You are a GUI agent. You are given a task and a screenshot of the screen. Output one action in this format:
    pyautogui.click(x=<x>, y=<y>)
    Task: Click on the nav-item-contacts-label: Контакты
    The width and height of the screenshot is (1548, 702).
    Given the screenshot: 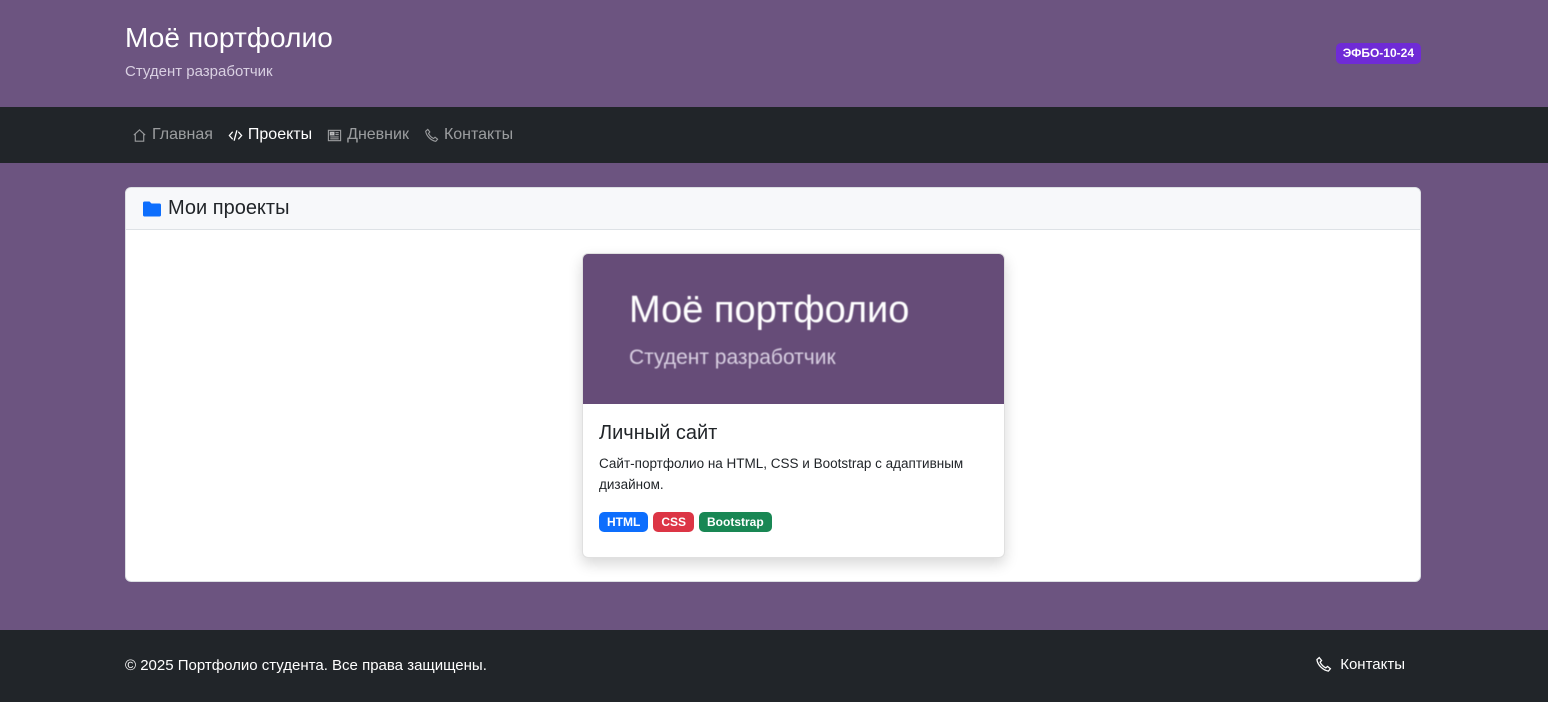 What is the action you would take?
    pyautogui.click(x=478, y=134)
    